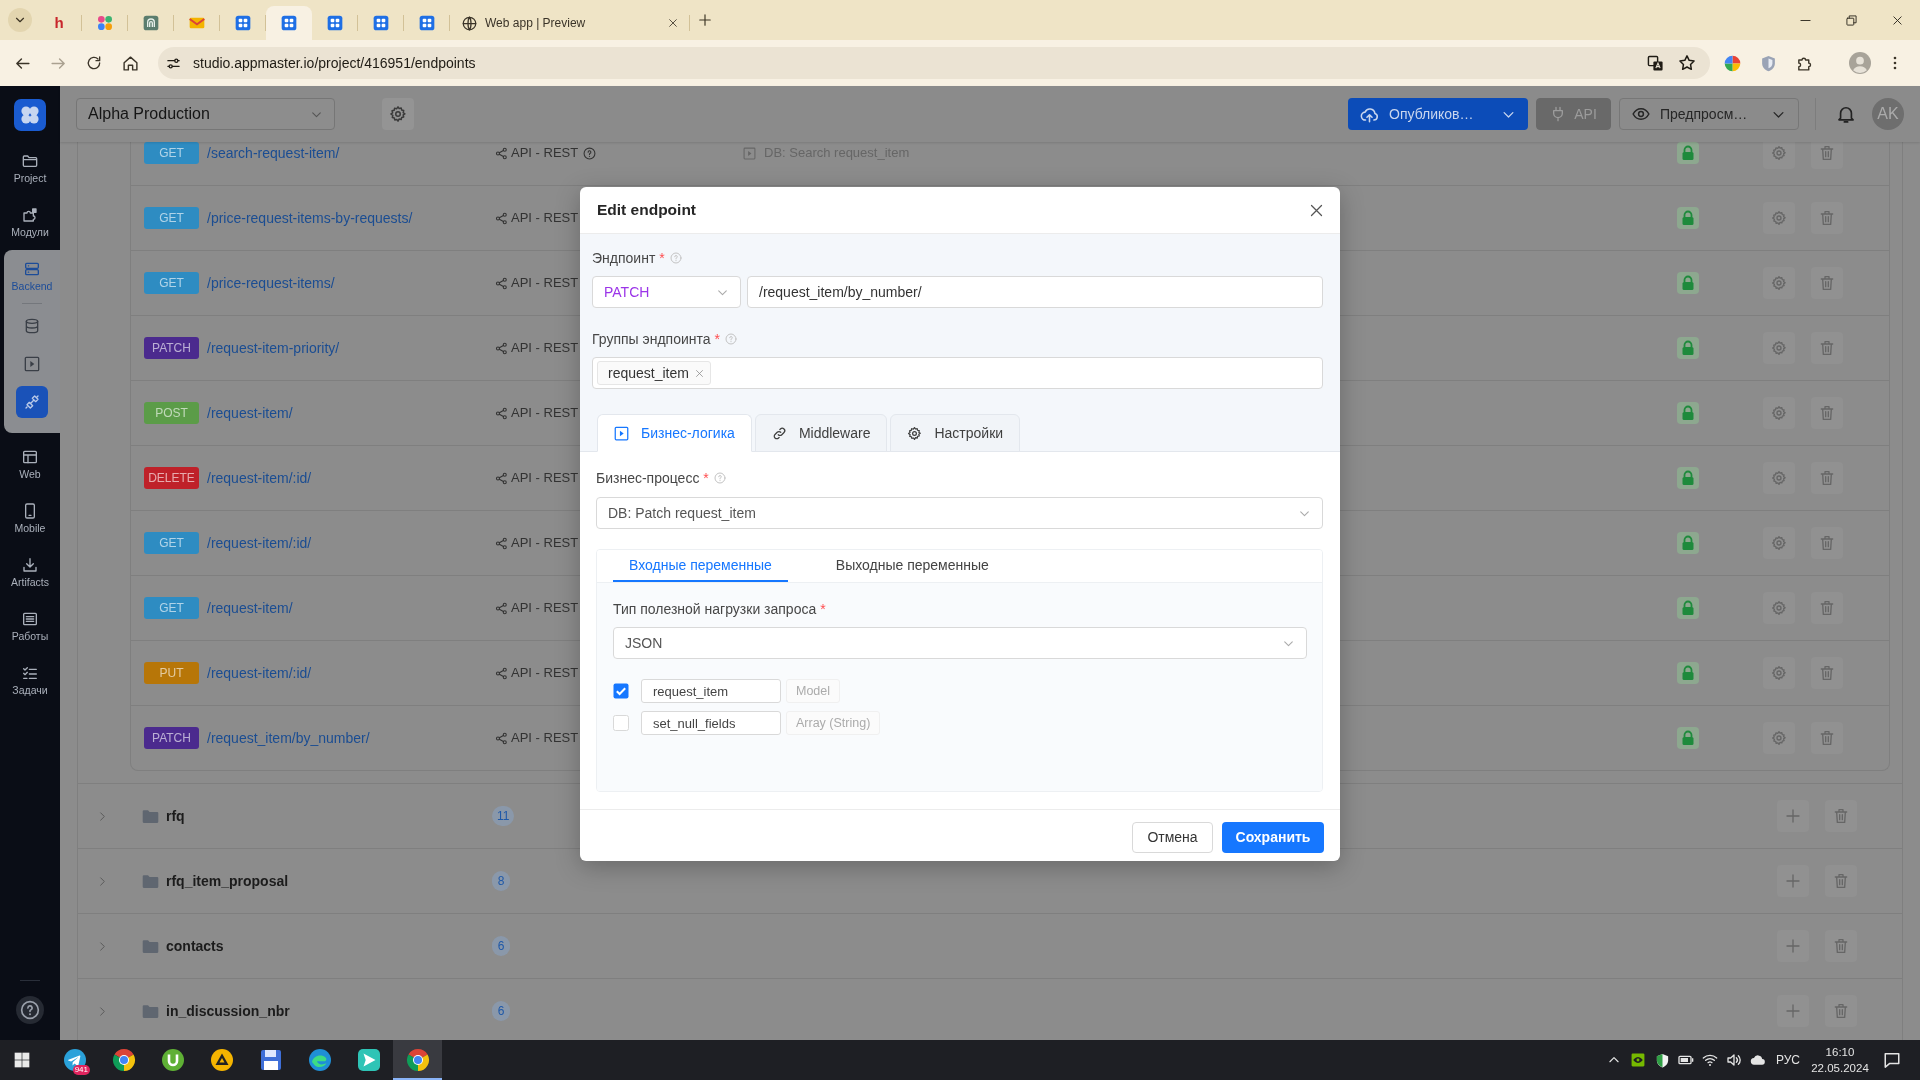 Image resolution: width=1920 pixels, height=1080 pixels. Describe the element at coordinates (1710, 1060) in the screenshot. I see `wifi-icon` at that location.